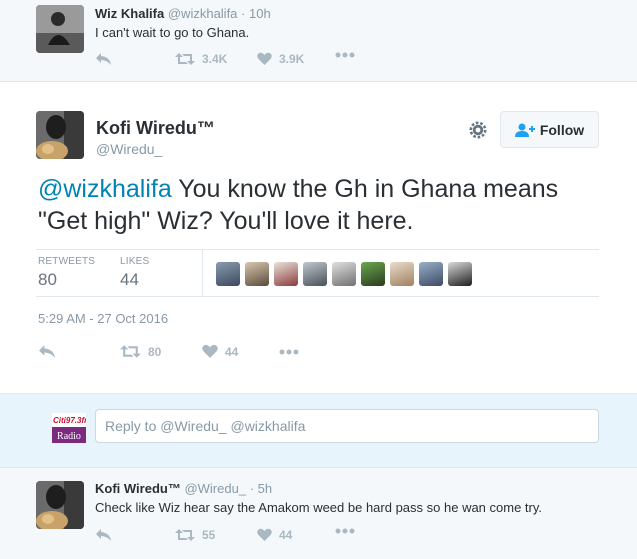 The width and height of the screenshot is (637, 559). Describe the element at coordinates (172, 32) in the screenshot. I see `tweet-text: I can't wait to go to Ghana.` at that location.